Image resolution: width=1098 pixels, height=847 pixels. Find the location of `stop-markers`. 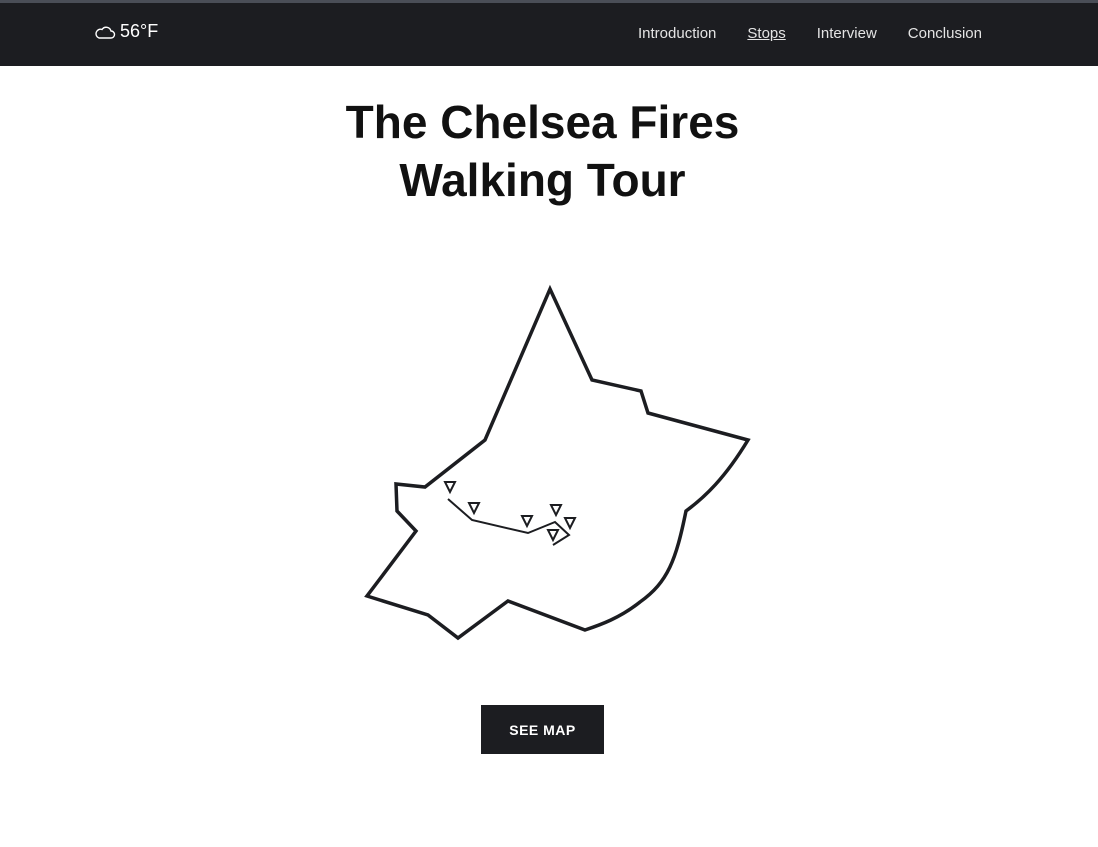

stop-markers is located at coordinates (510, 512).